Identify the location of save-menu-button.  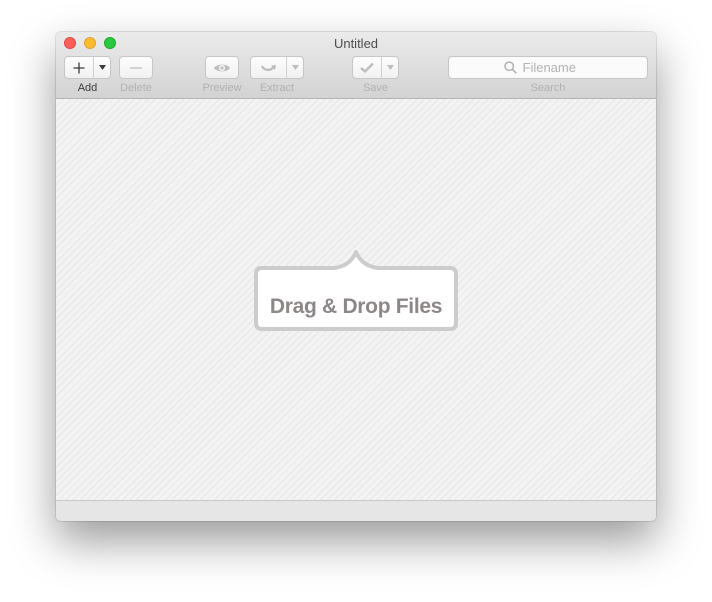
(389, 67).